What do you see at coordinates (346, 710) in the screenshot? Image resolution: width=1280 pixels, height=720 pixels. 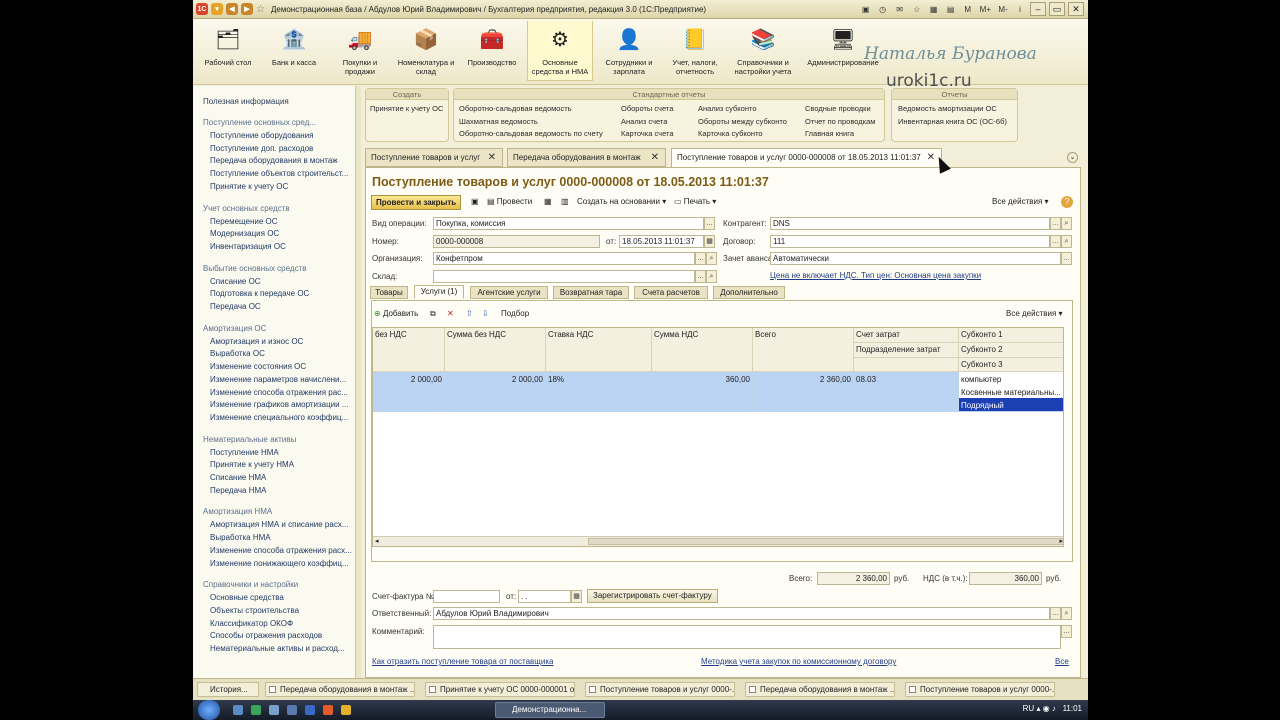 I see `chrome-icon` at bounding box center [346, 710].